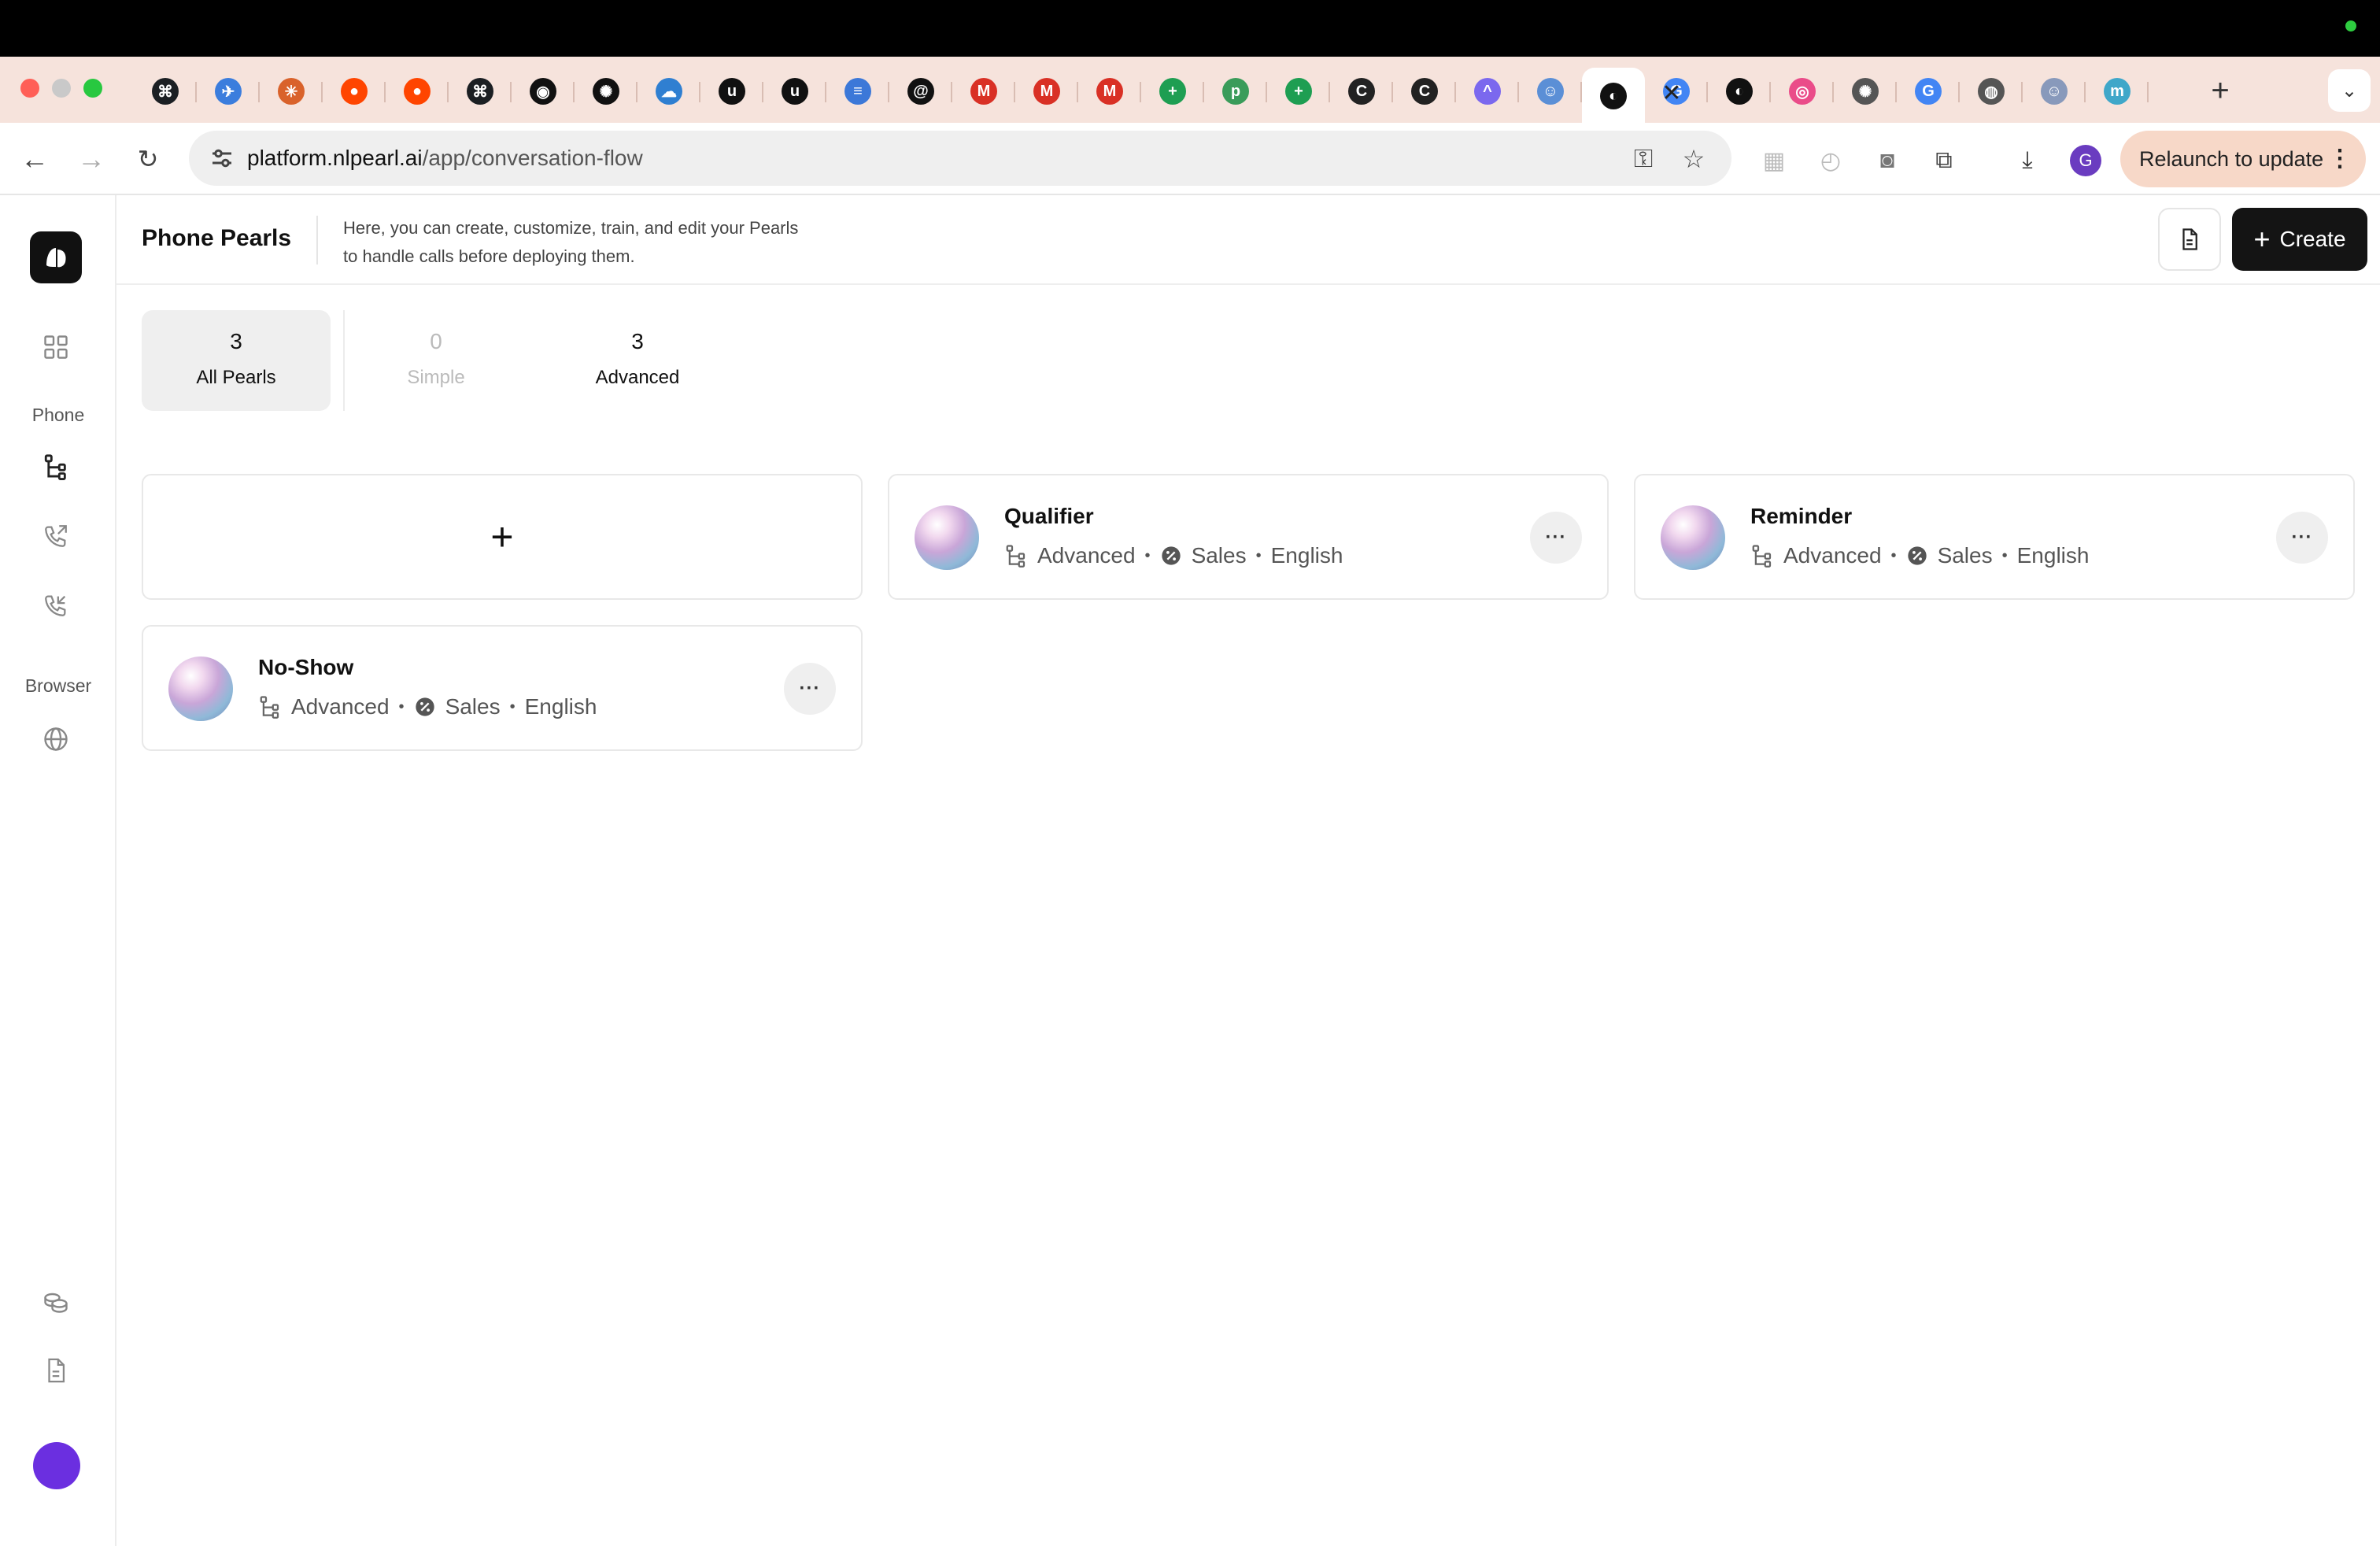 The width and height of the screenshot is (2380, 1546). I want to click on threads-icon: @, so click(920, 91).